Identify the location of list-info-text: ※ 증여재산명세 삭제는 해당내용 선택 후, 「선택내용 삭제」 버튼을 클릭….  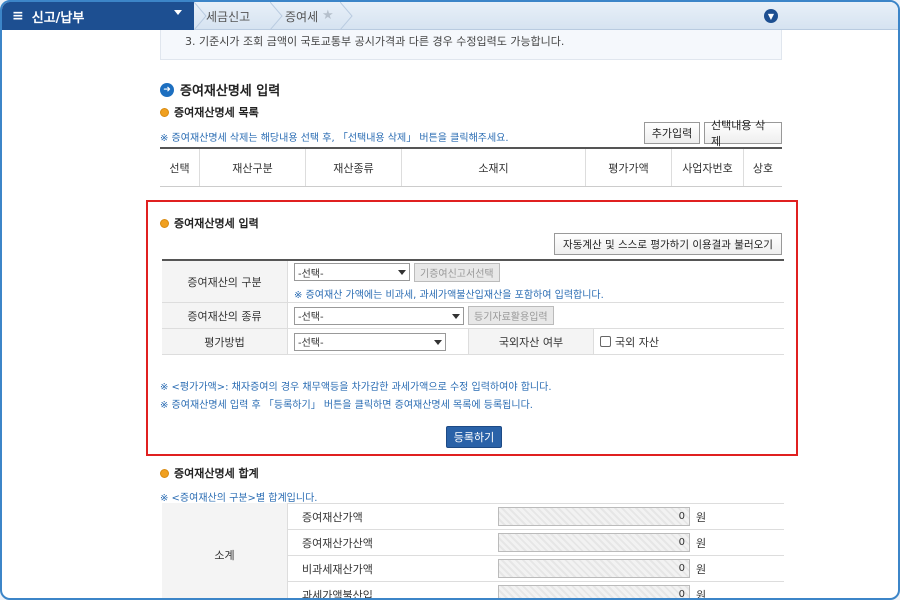
(334, 138).